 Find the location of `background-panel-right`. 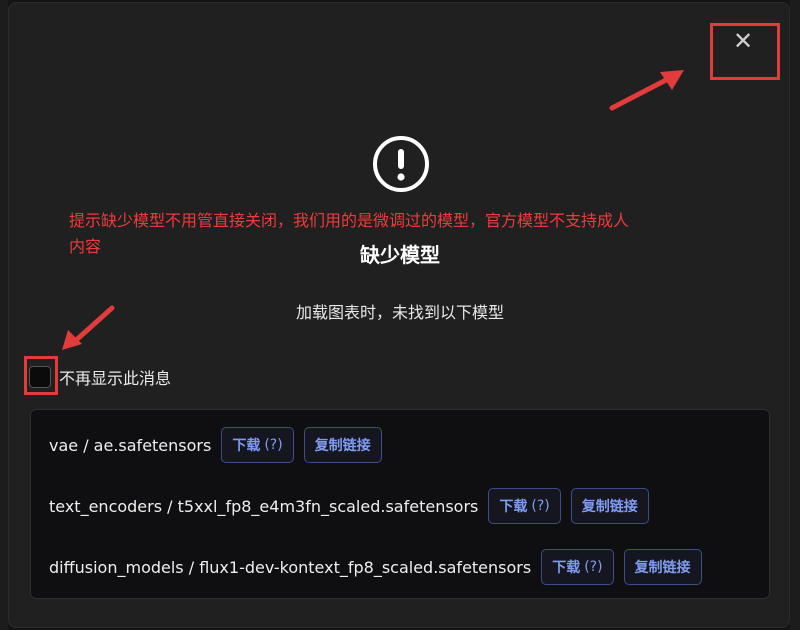

background-panel-right is located at coordinates (795, 315).